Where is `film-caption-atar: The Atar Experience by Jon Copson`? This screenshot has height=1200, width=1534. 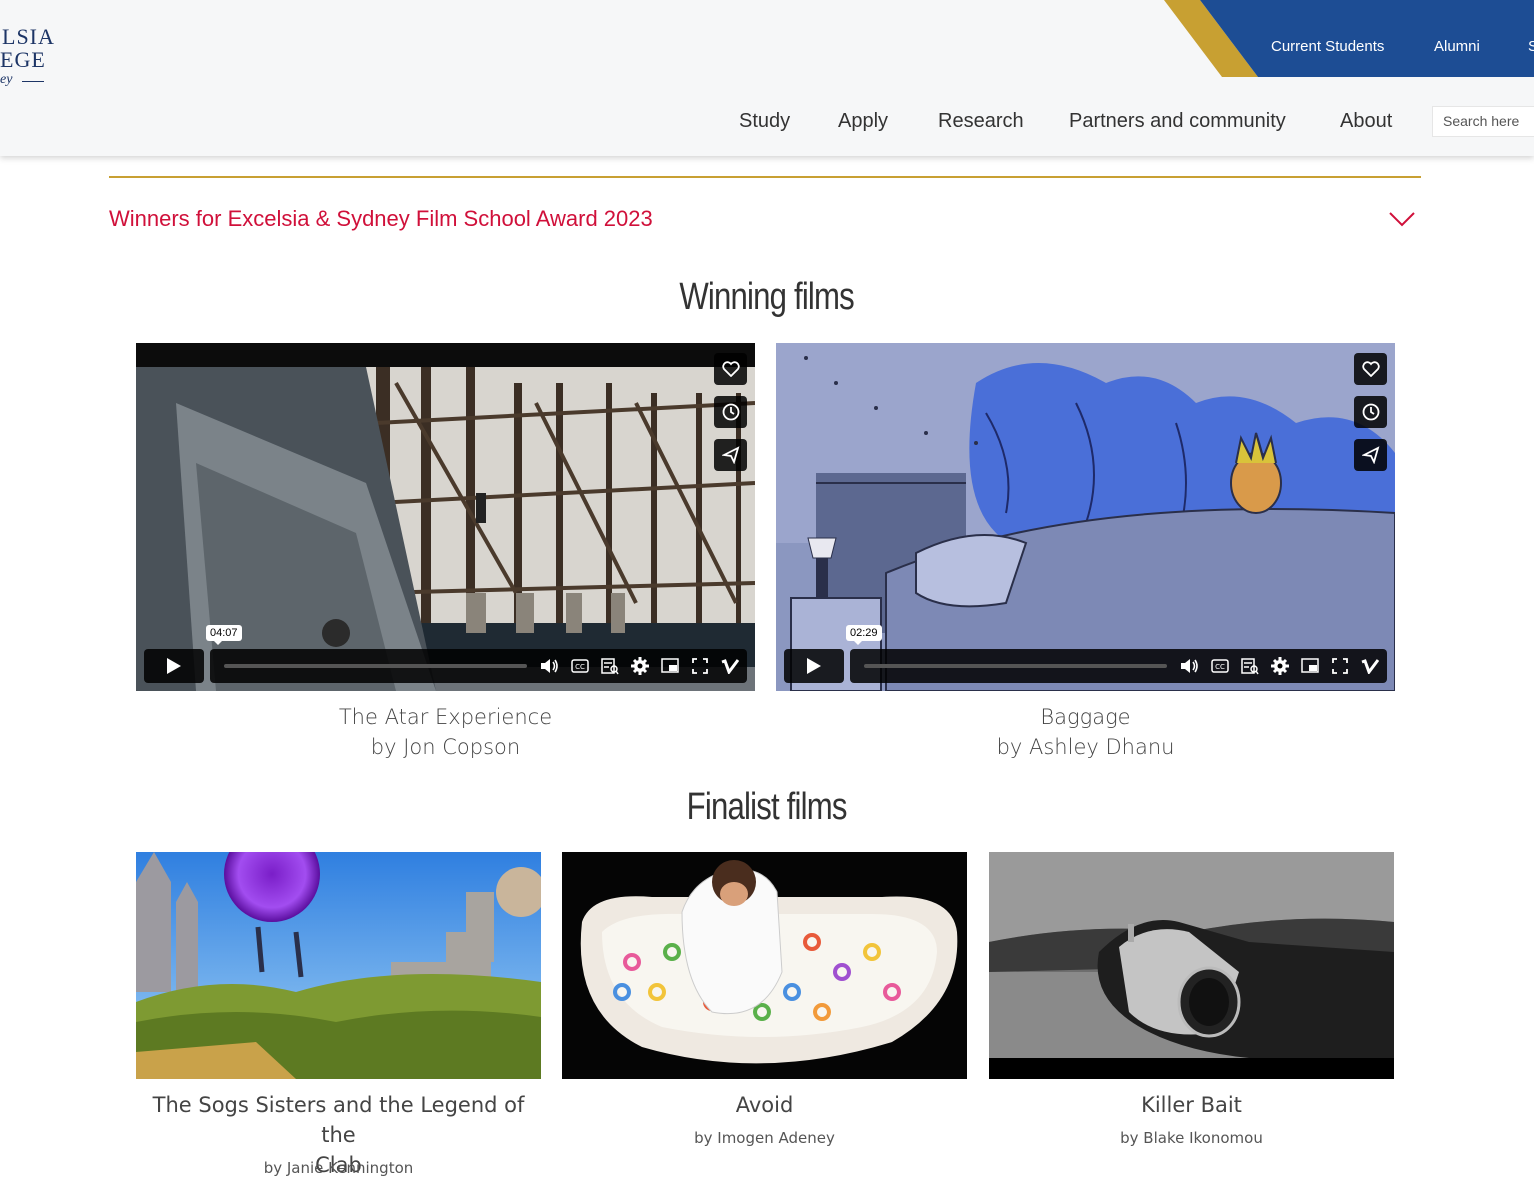 film-caption-atar: The Atar Experience by Jon Copson is located at coordinates (445, 732).